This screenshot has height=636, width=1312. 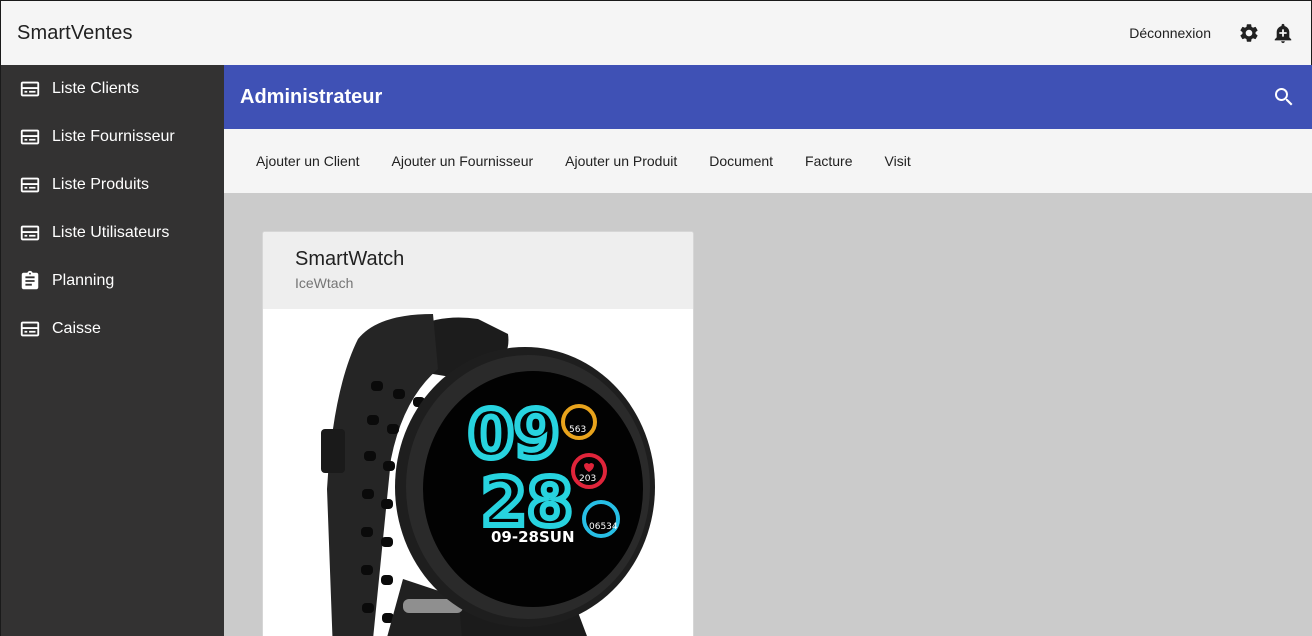 What do you see at coordinates (96, 88) in the screenshot?
I see `sidebar-item-label: Liste Clients` at bounding box center [96, 88].